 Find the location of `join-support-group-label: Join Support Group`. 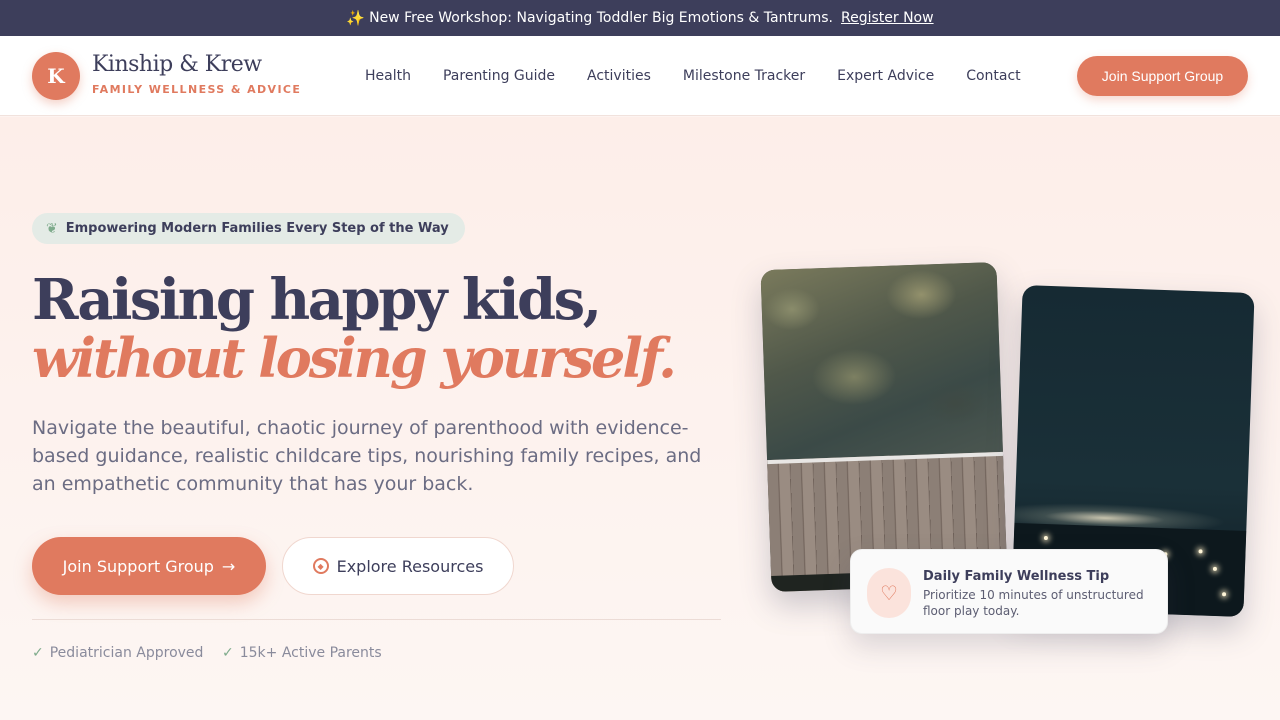

join-support-group-label: Join Support Group is located at coordinates (138, 566).